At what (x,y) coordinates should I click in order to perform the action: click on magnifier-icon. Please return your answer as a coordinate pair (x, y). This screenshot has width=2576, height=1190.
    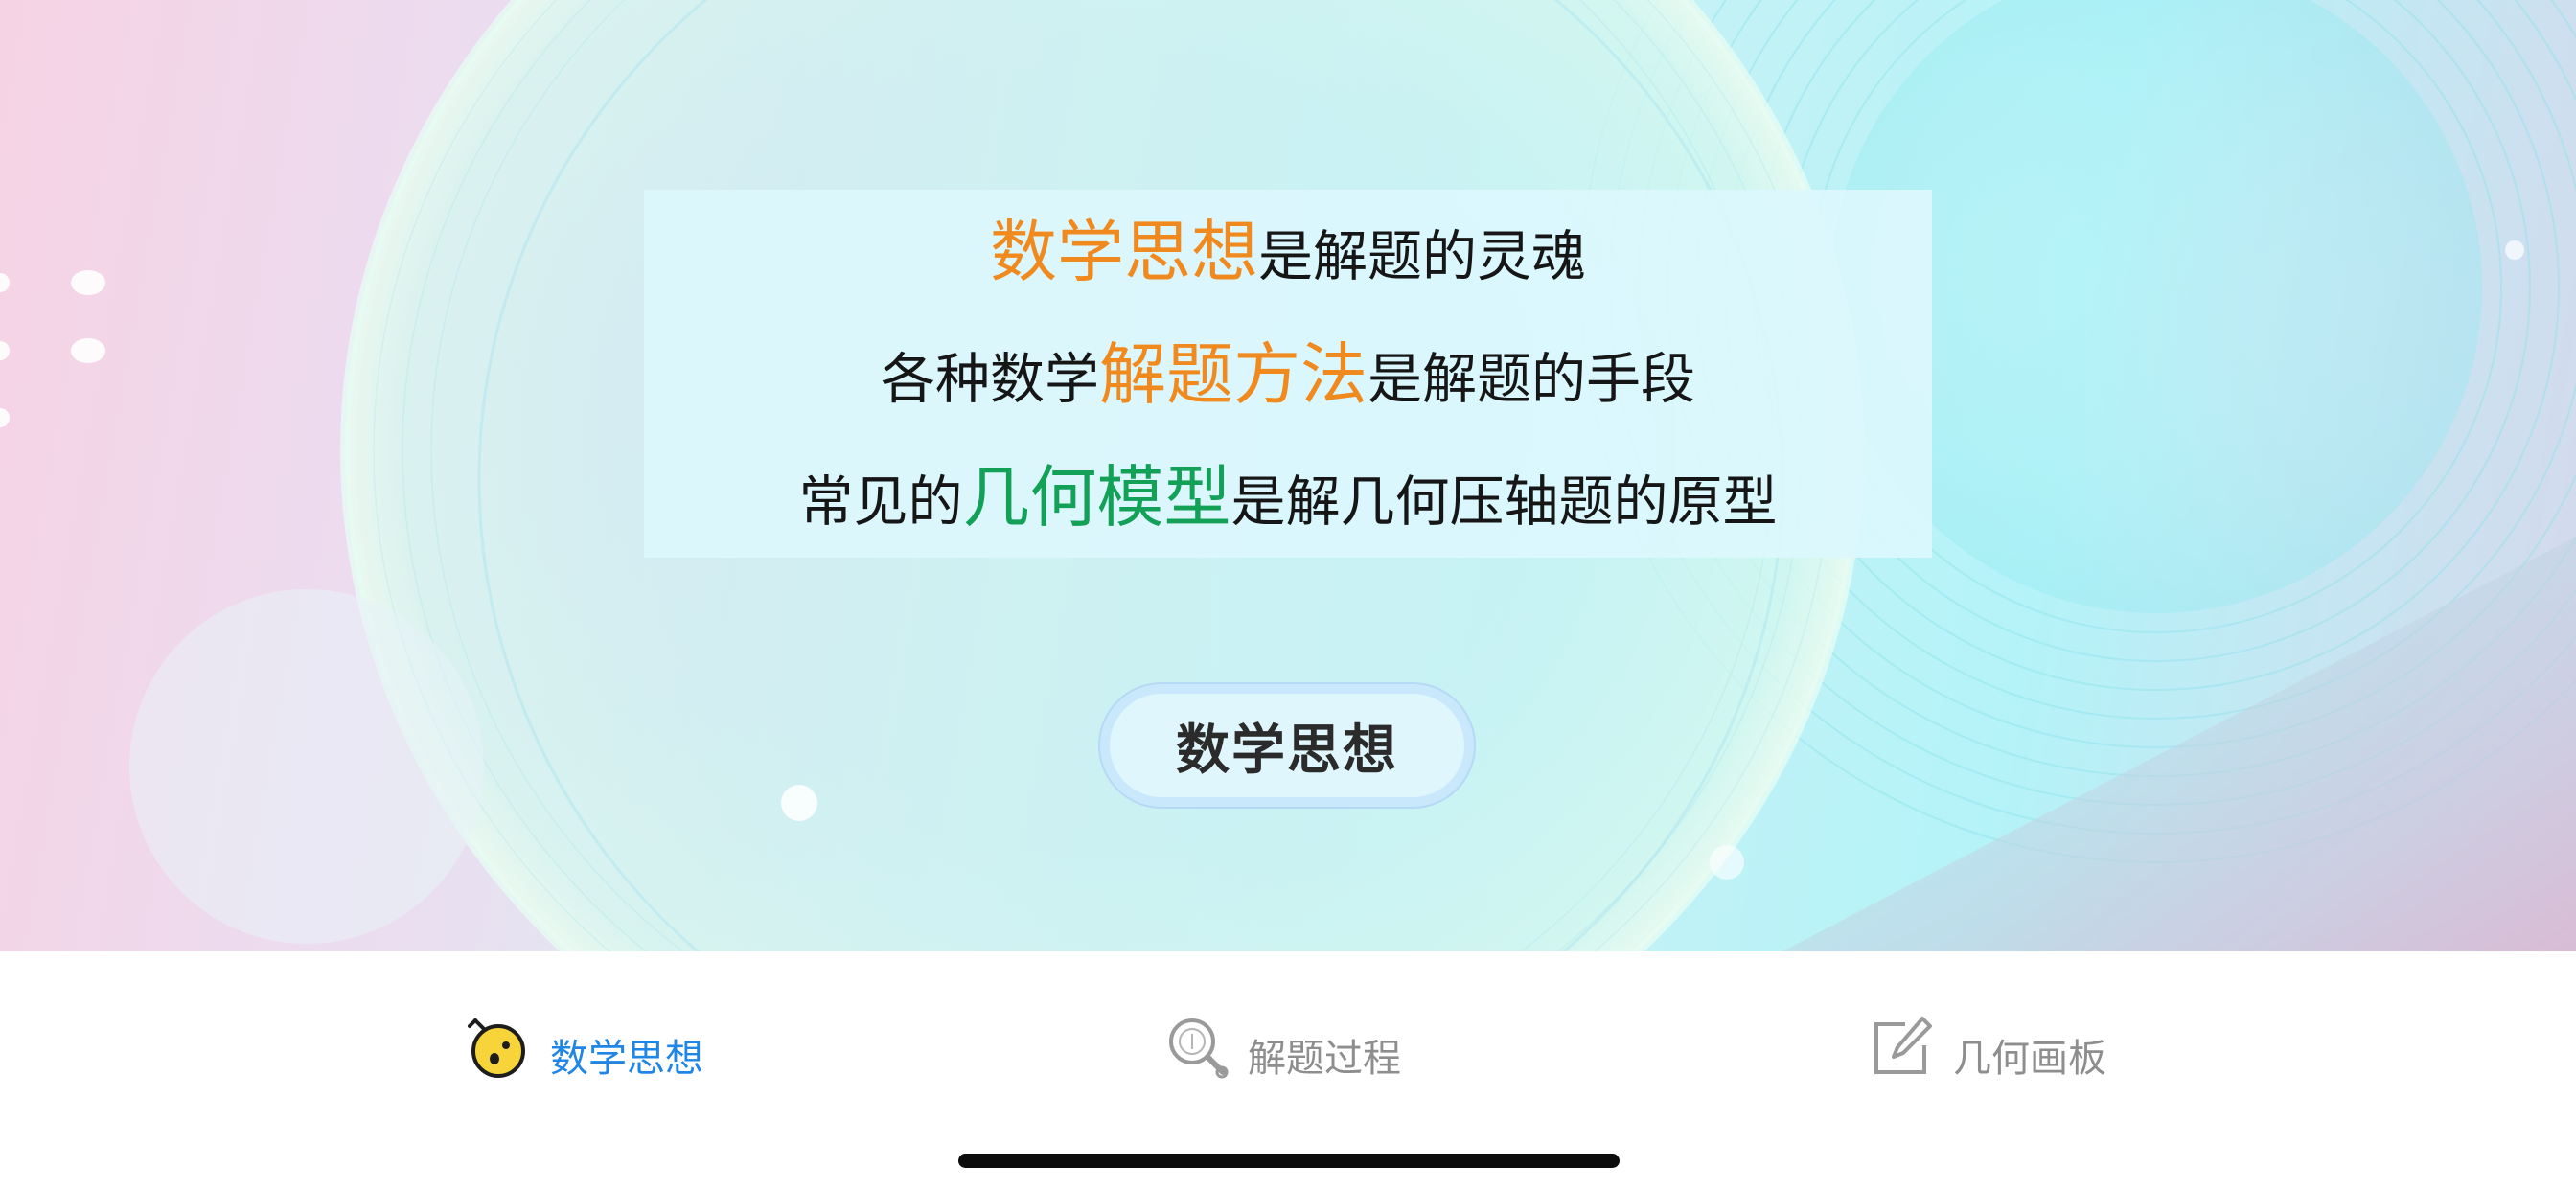
    Looking at the image, I should click on (1199, 1048).